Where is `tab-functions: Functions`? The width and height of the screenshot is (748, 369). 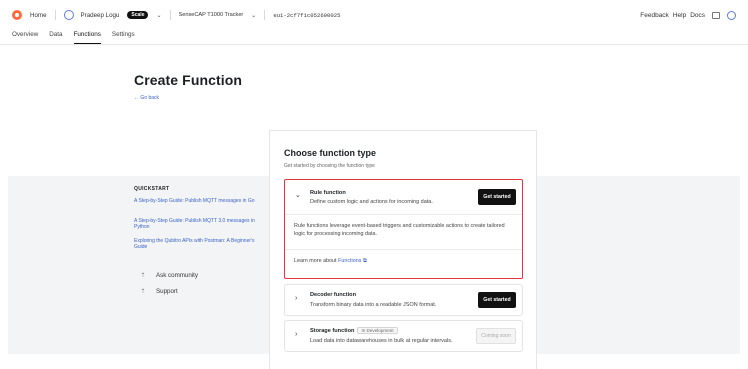 tab-functions: Functions is located at coordinates (87, 37).